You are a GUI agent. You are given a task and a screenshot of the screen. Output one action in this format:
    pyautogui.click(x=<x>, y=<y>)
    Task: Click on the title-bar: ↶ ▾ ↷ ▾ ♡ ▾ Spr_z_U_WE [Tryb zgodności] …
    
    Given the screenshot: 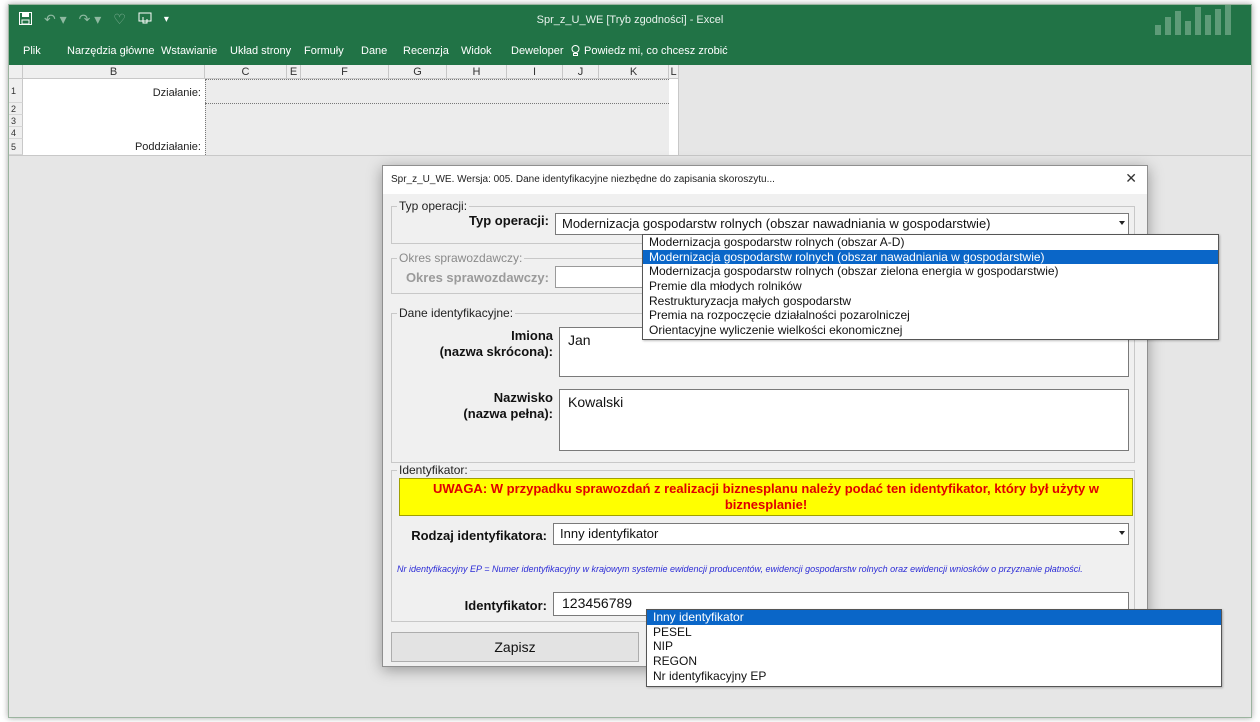 What is the action you would take?
    pyautogui.click(x=630, y=20)
    